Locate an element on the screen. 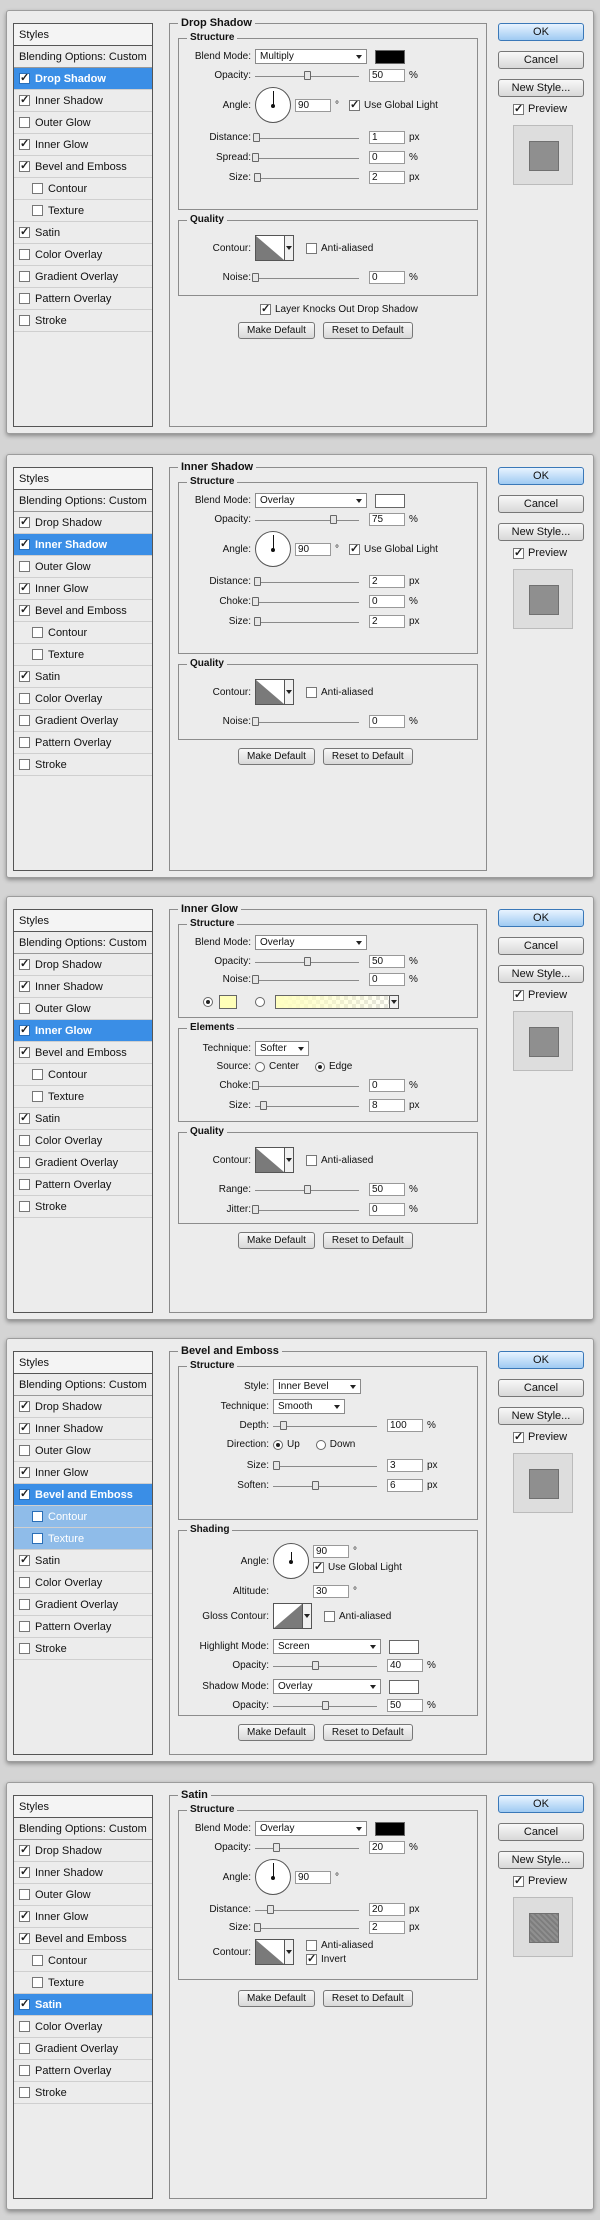  opacity-input: 50 is located at coordinates (387, 75).